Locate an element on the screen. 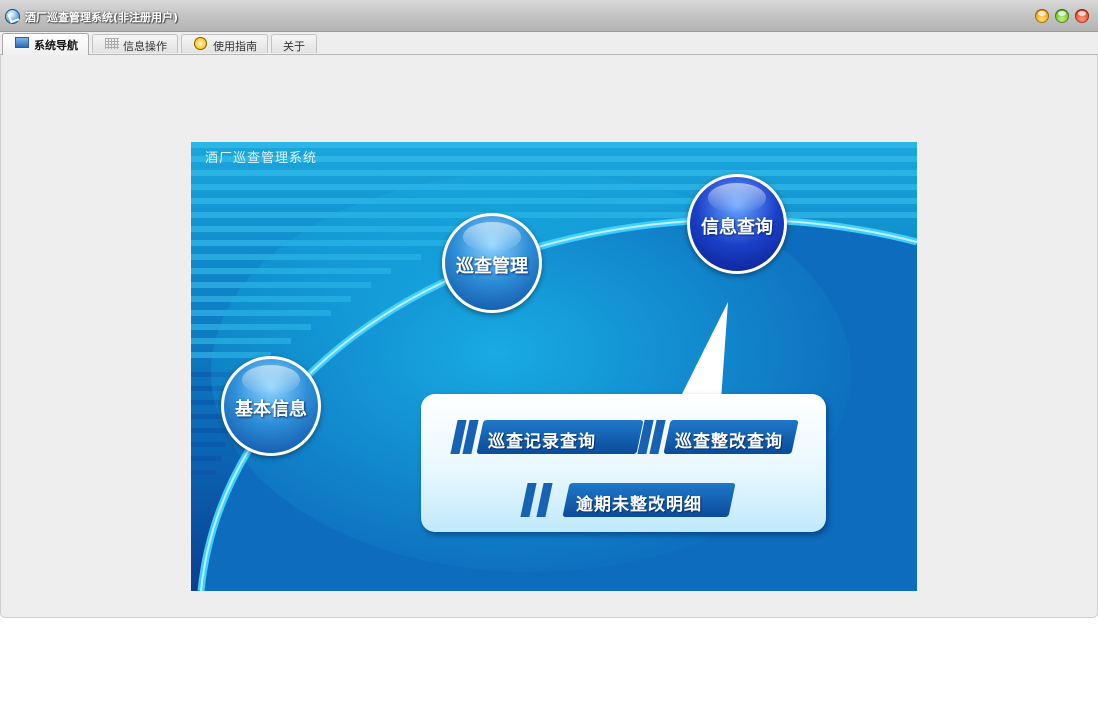  inspection-management-button: 巡查管理 is located at coordinates (492, 263).